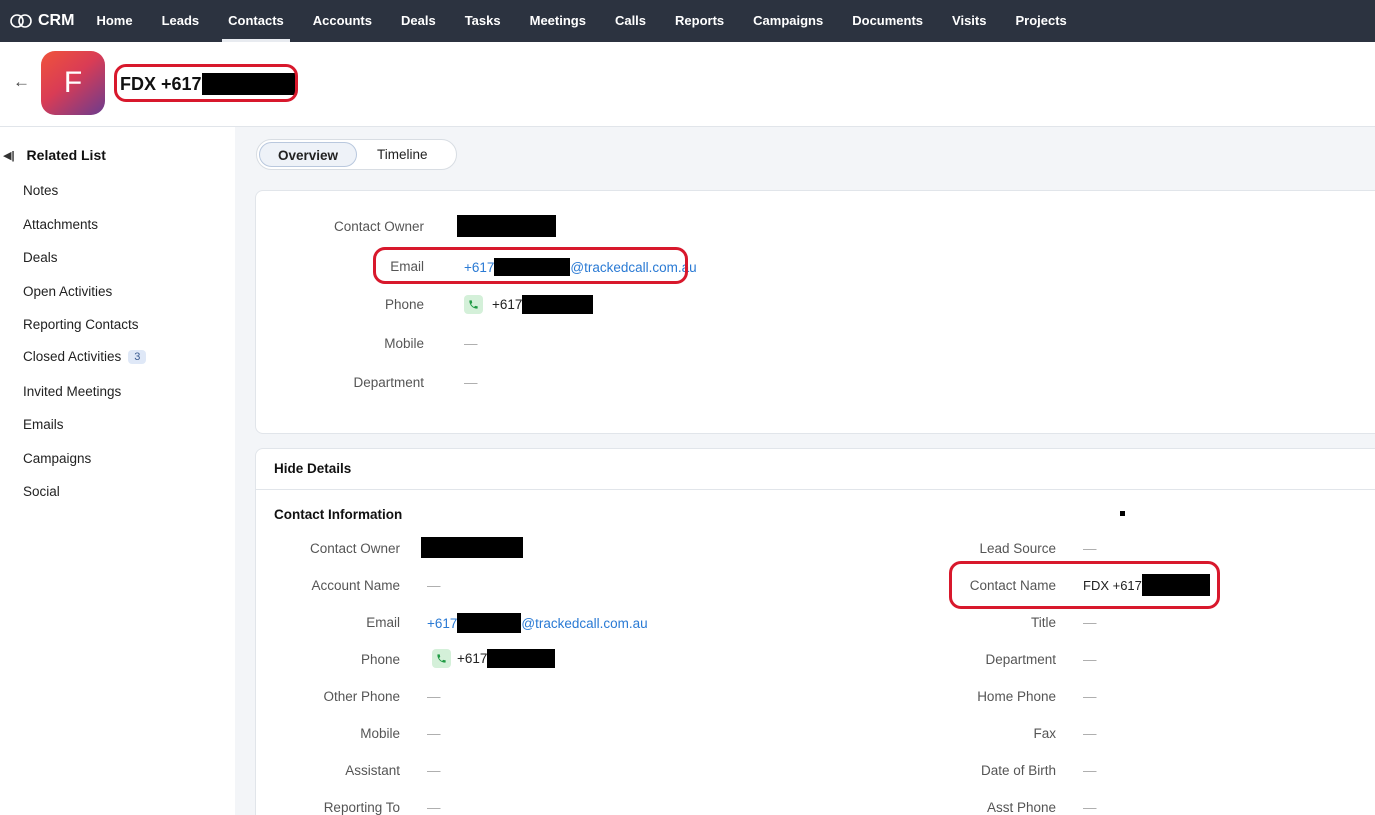 This screenshot has height=815, width=1375. I want to click on sidebar-item-notes: Notes, so click(40, 190).